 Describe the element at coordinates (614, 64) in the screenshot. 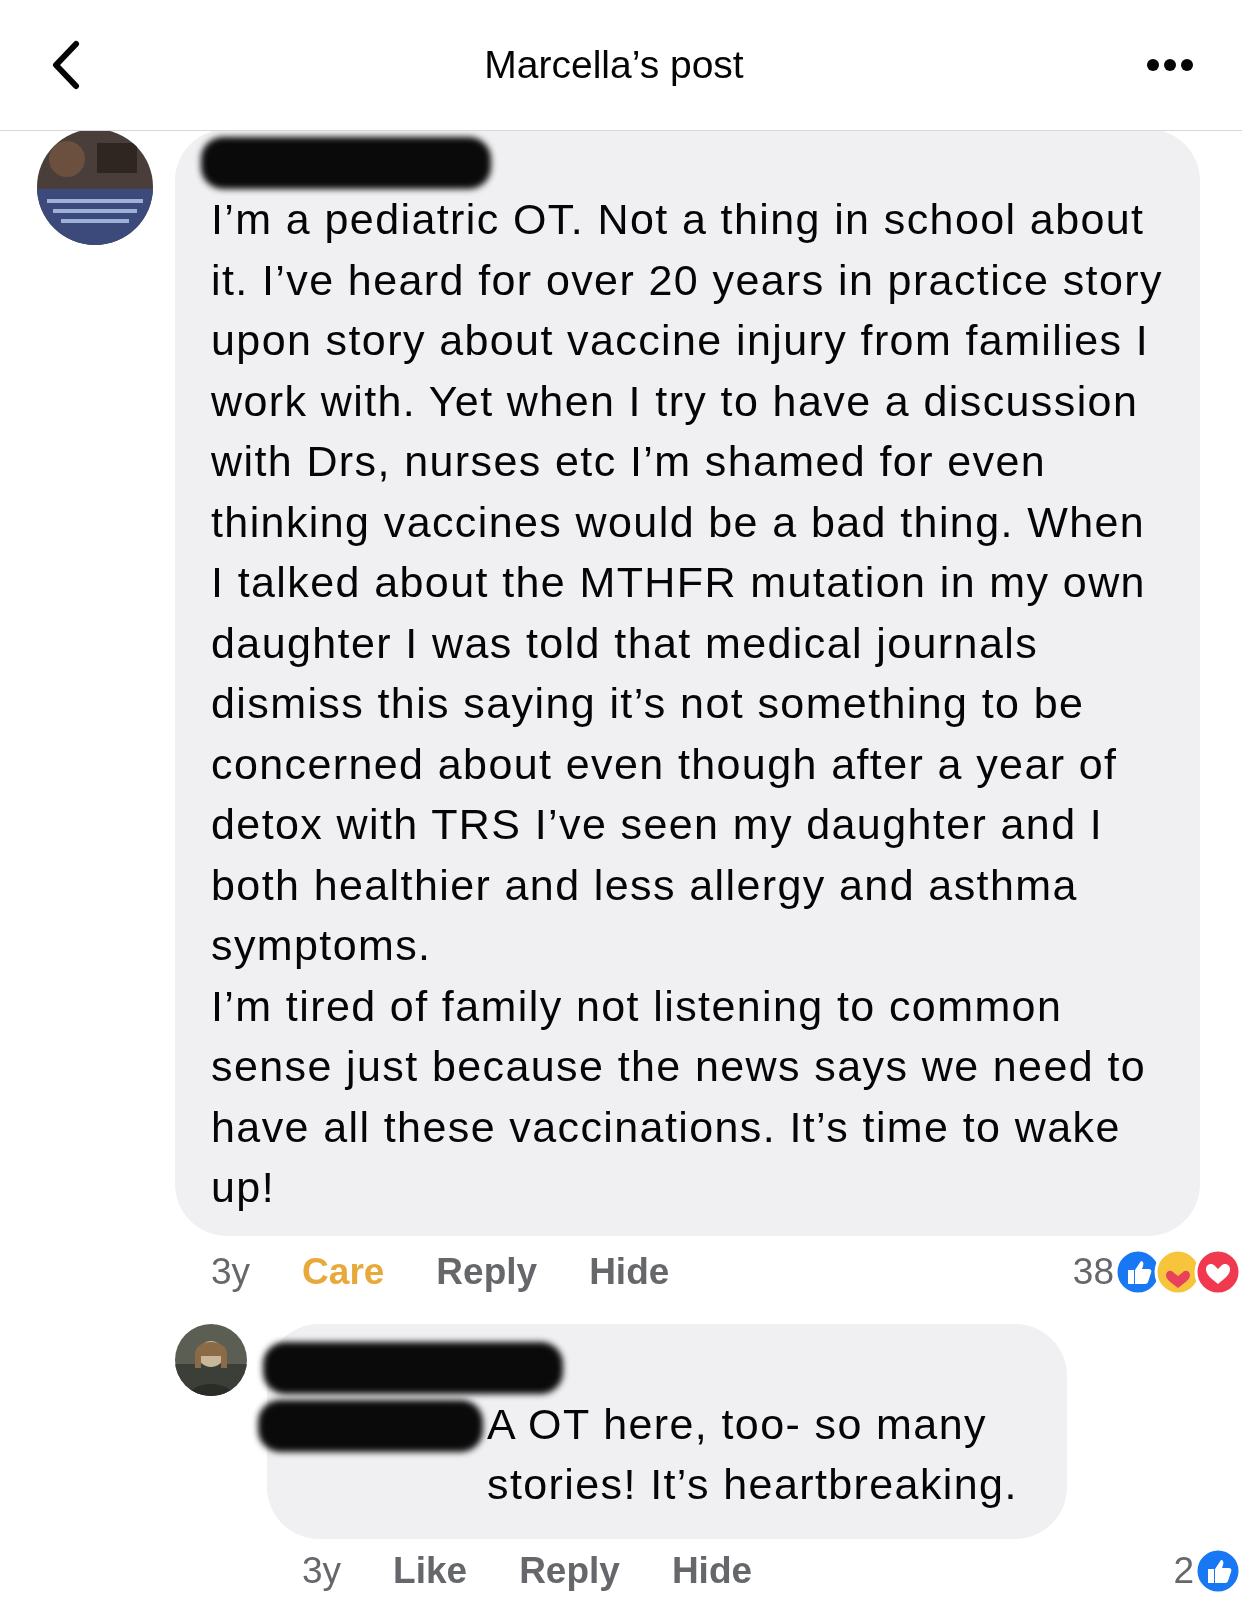

I see `page-title: Marcella’s post` at that location.